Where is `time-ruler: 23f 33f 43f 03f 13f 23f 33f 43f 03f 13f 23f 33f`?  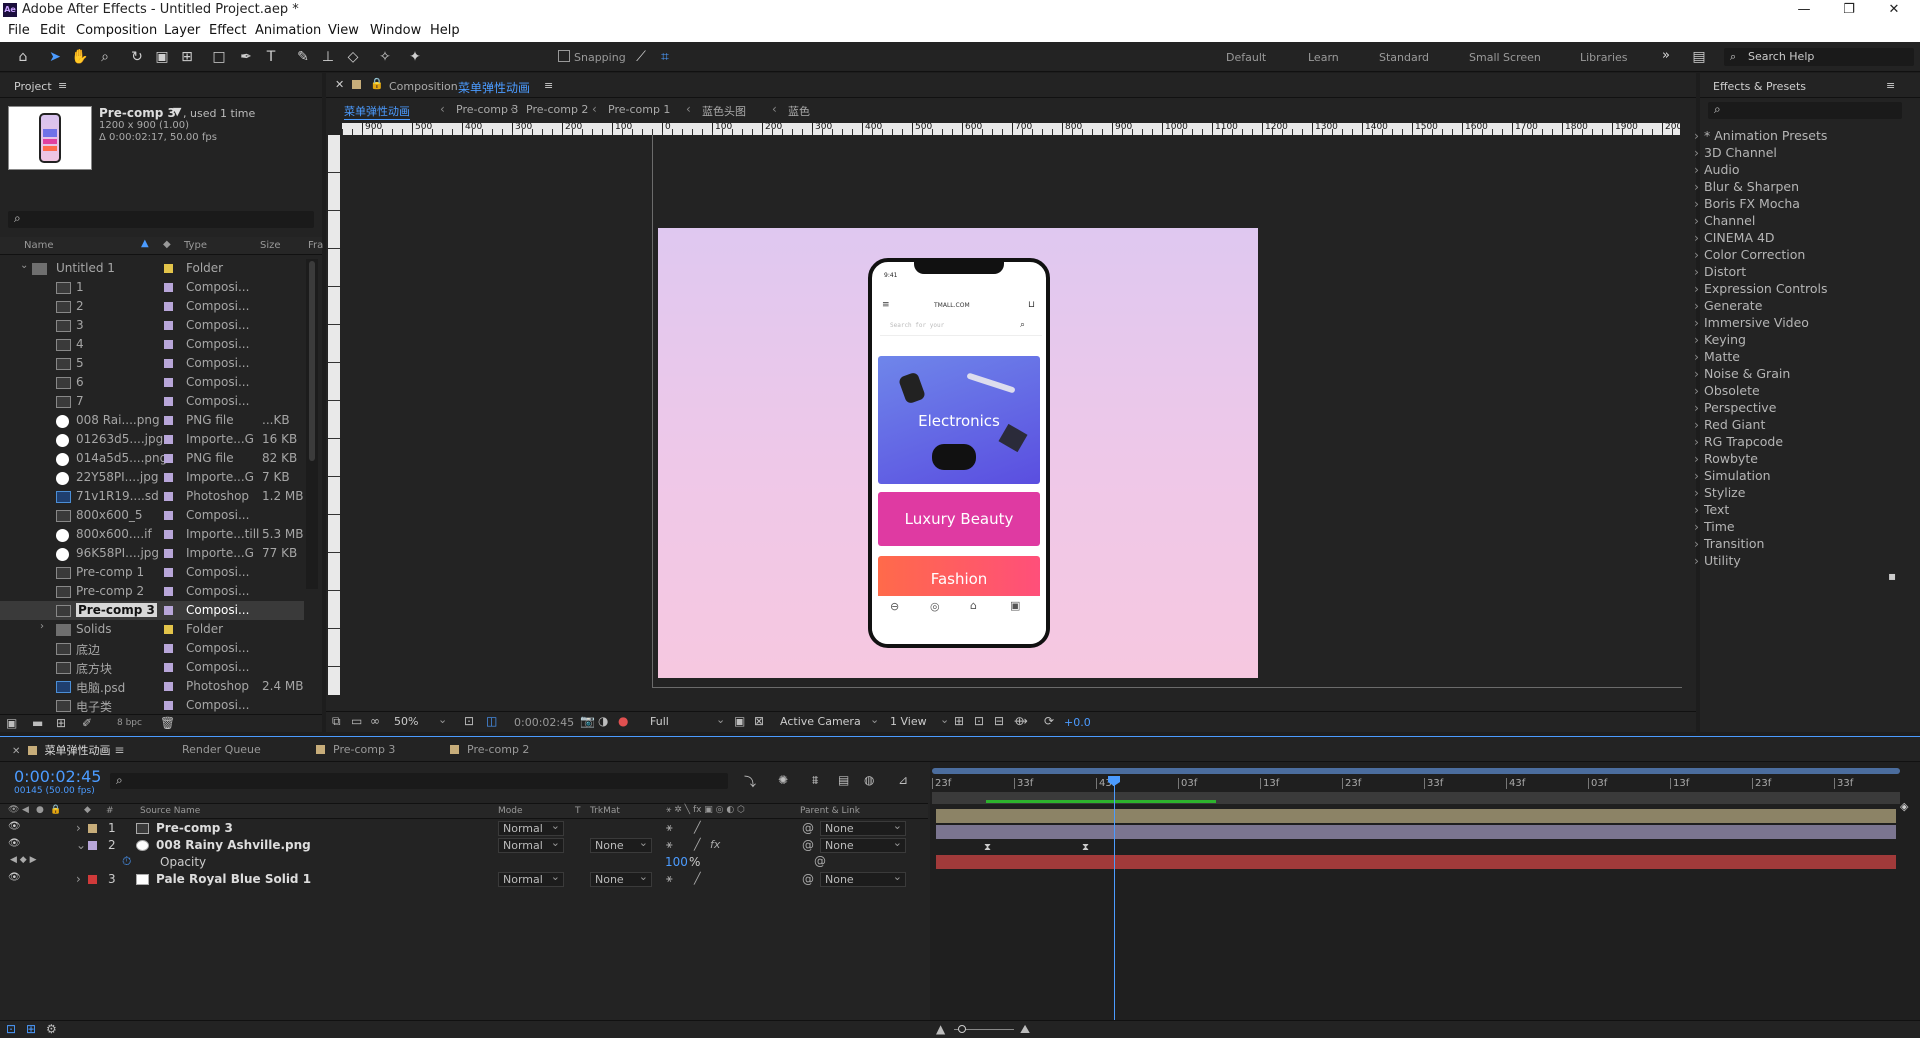
time-ruler: 23f 33f 43f 03f 13f 23f 33f 43f 03f 13f 23f 33f is located at coordinates (1425, 784).